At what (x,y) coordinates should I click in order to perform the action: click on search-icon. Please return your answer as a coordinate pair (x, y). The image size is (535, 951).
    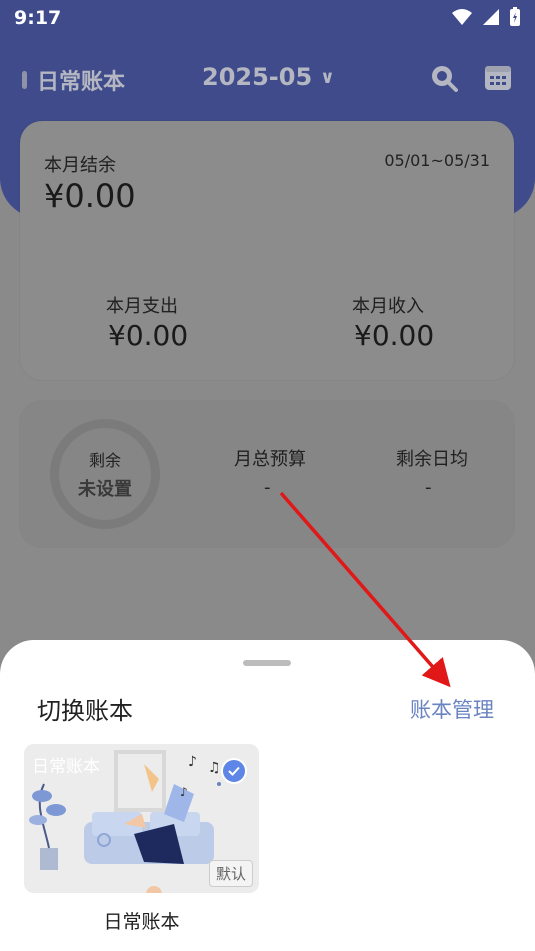
    Looking at the image, I should click on (444, 78).